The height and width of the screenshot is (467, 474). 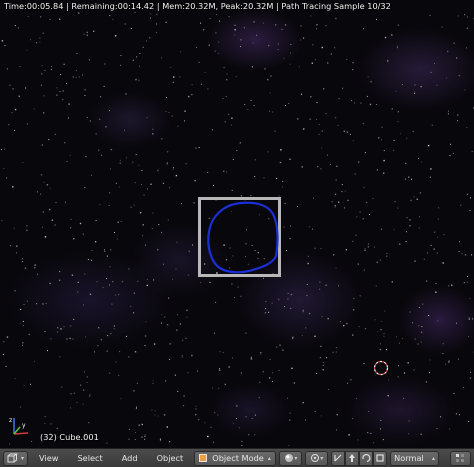 I want to click on menu-select: Select, so click(x=89, y=458).